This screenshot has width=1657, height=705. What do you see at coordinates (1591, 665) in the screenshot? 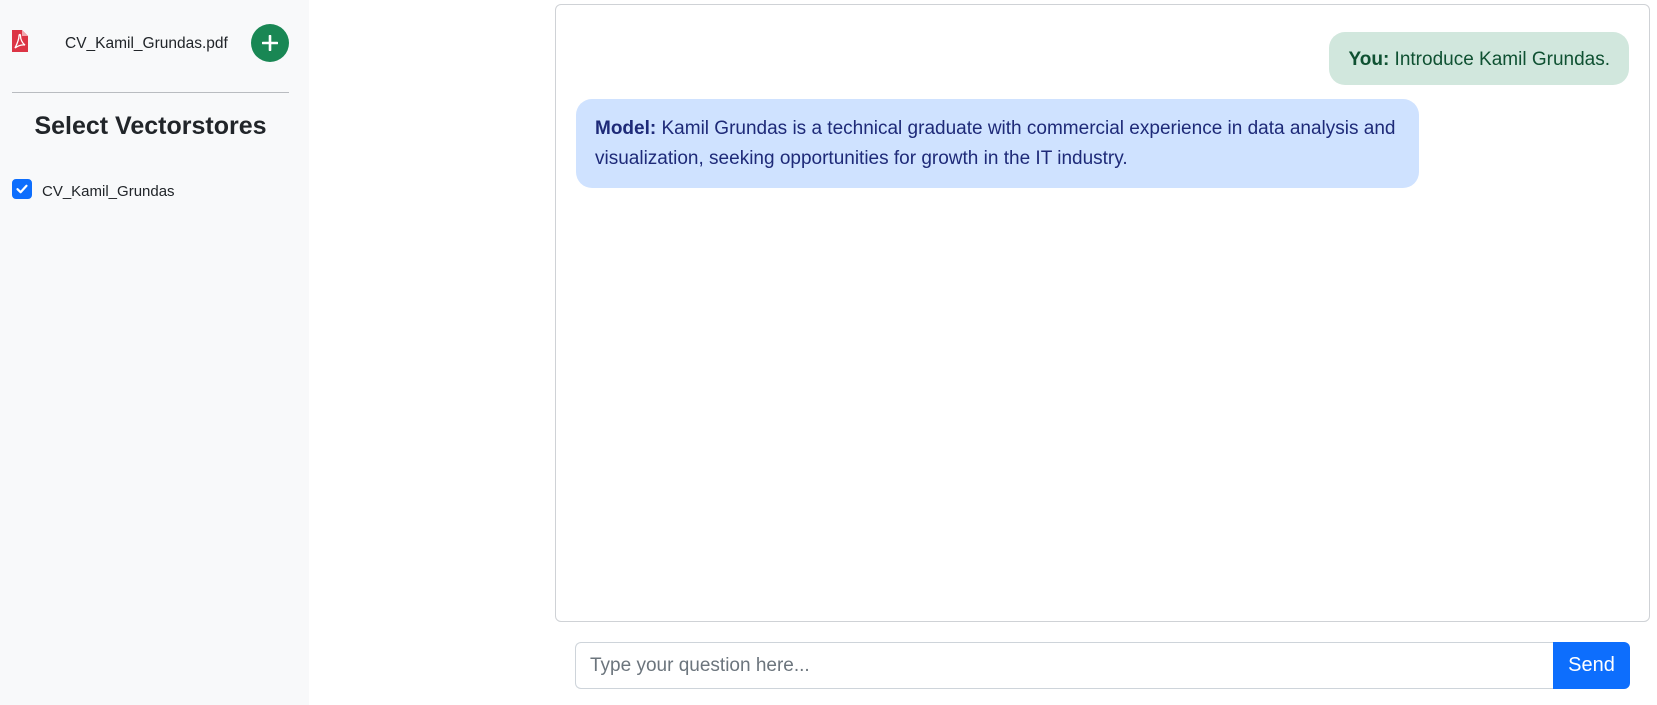
I see `send-button: Send` at bounding box center [1591, 665].